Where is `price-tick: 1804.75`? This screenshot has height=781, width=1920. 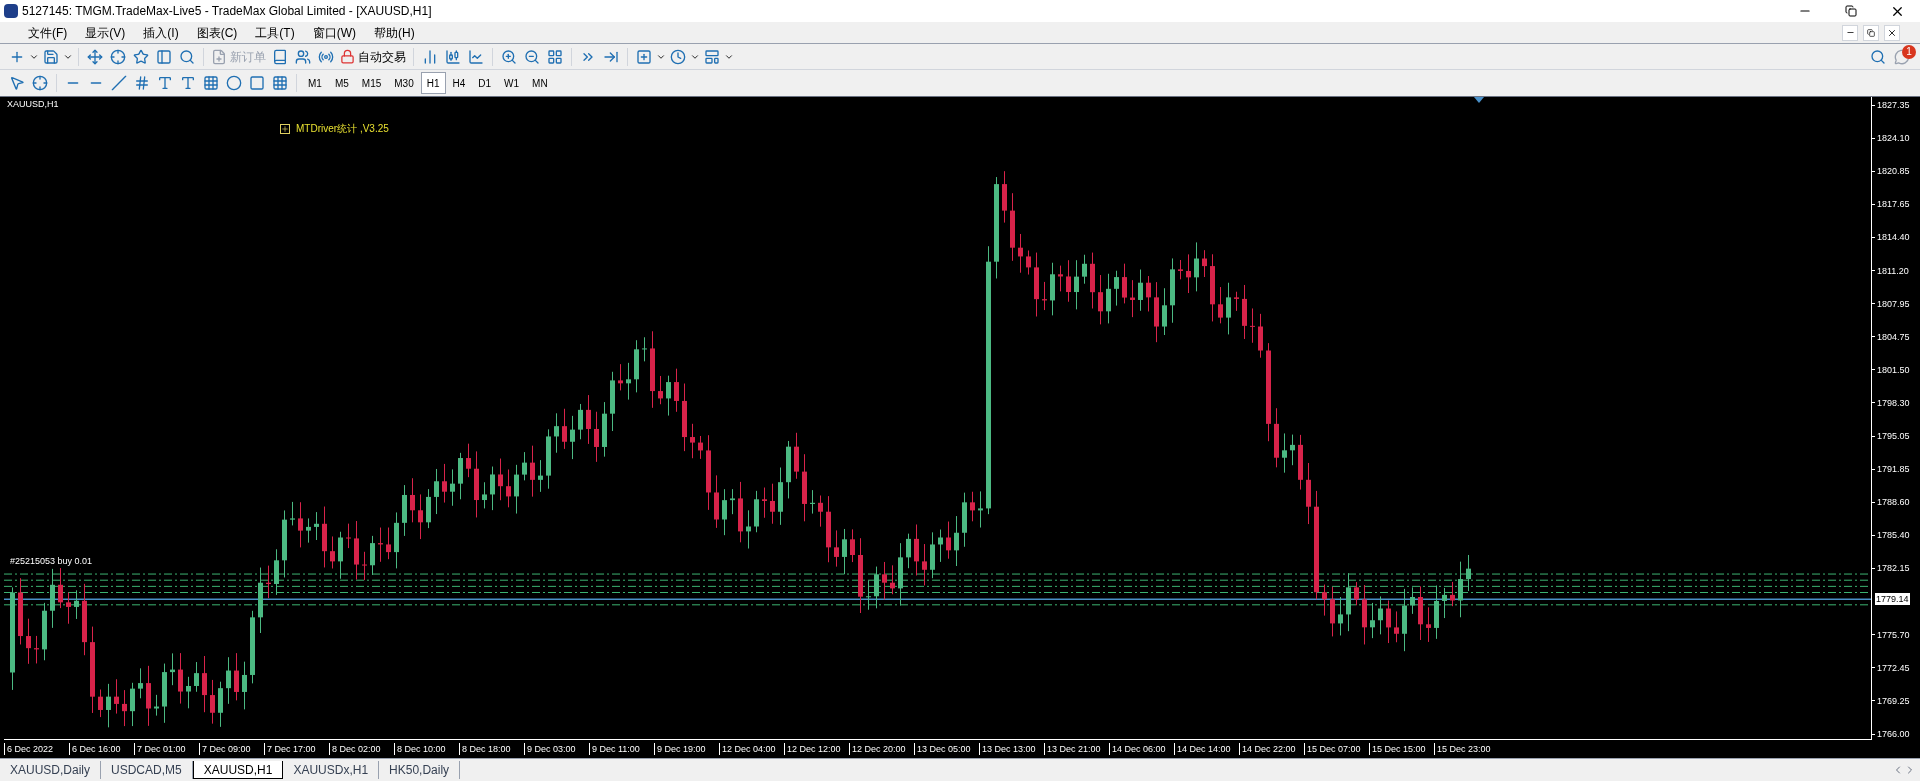
price-tick: 1804.75 is located at coordinates (1893, 336).